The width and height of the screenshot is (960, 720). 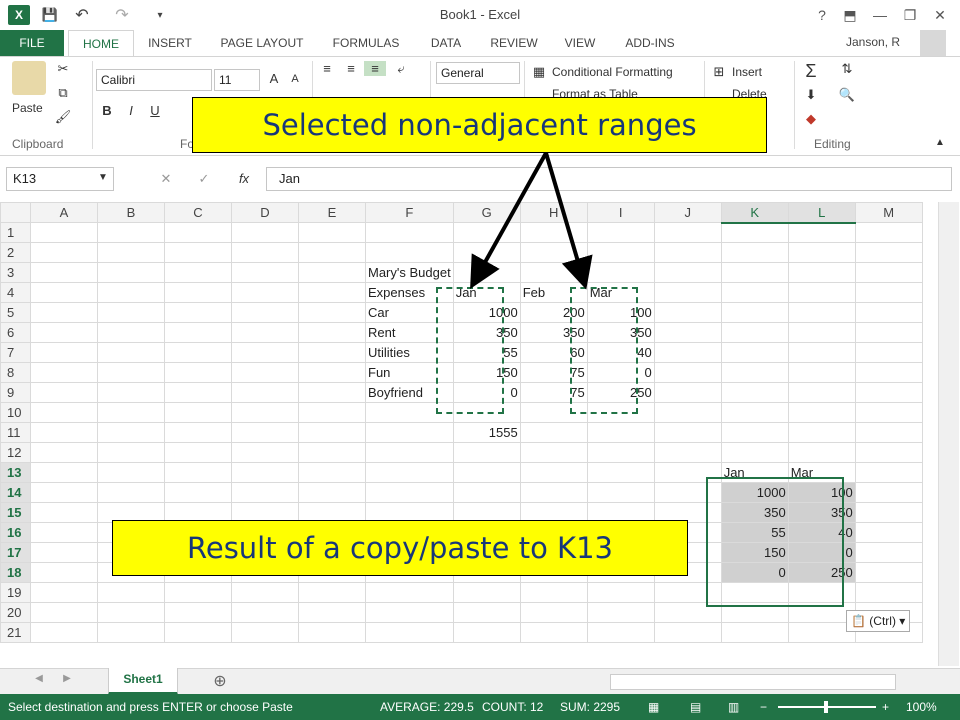 I want to click on annotation-arrows, so click(x=531, y=221).